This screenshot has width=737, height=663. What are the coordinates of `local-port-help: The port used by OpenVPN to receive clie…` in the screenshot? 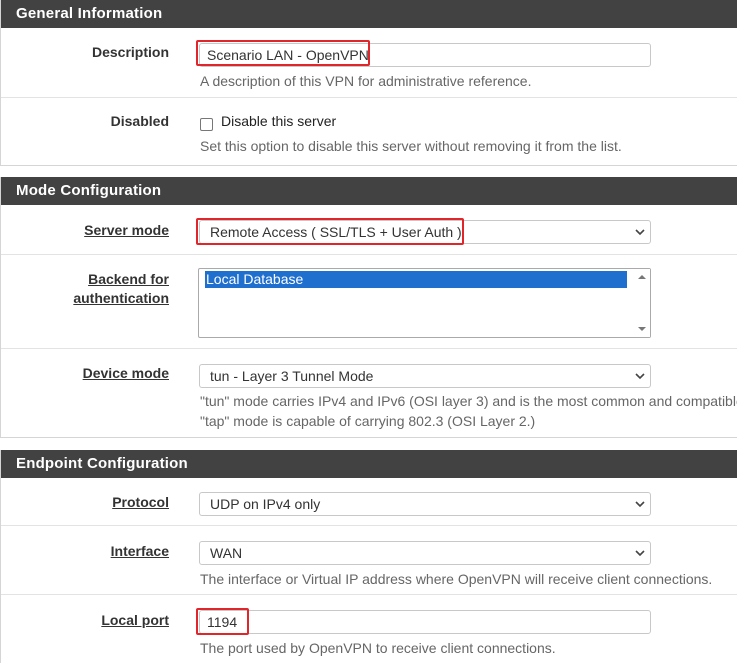 It's located at (378, 648).